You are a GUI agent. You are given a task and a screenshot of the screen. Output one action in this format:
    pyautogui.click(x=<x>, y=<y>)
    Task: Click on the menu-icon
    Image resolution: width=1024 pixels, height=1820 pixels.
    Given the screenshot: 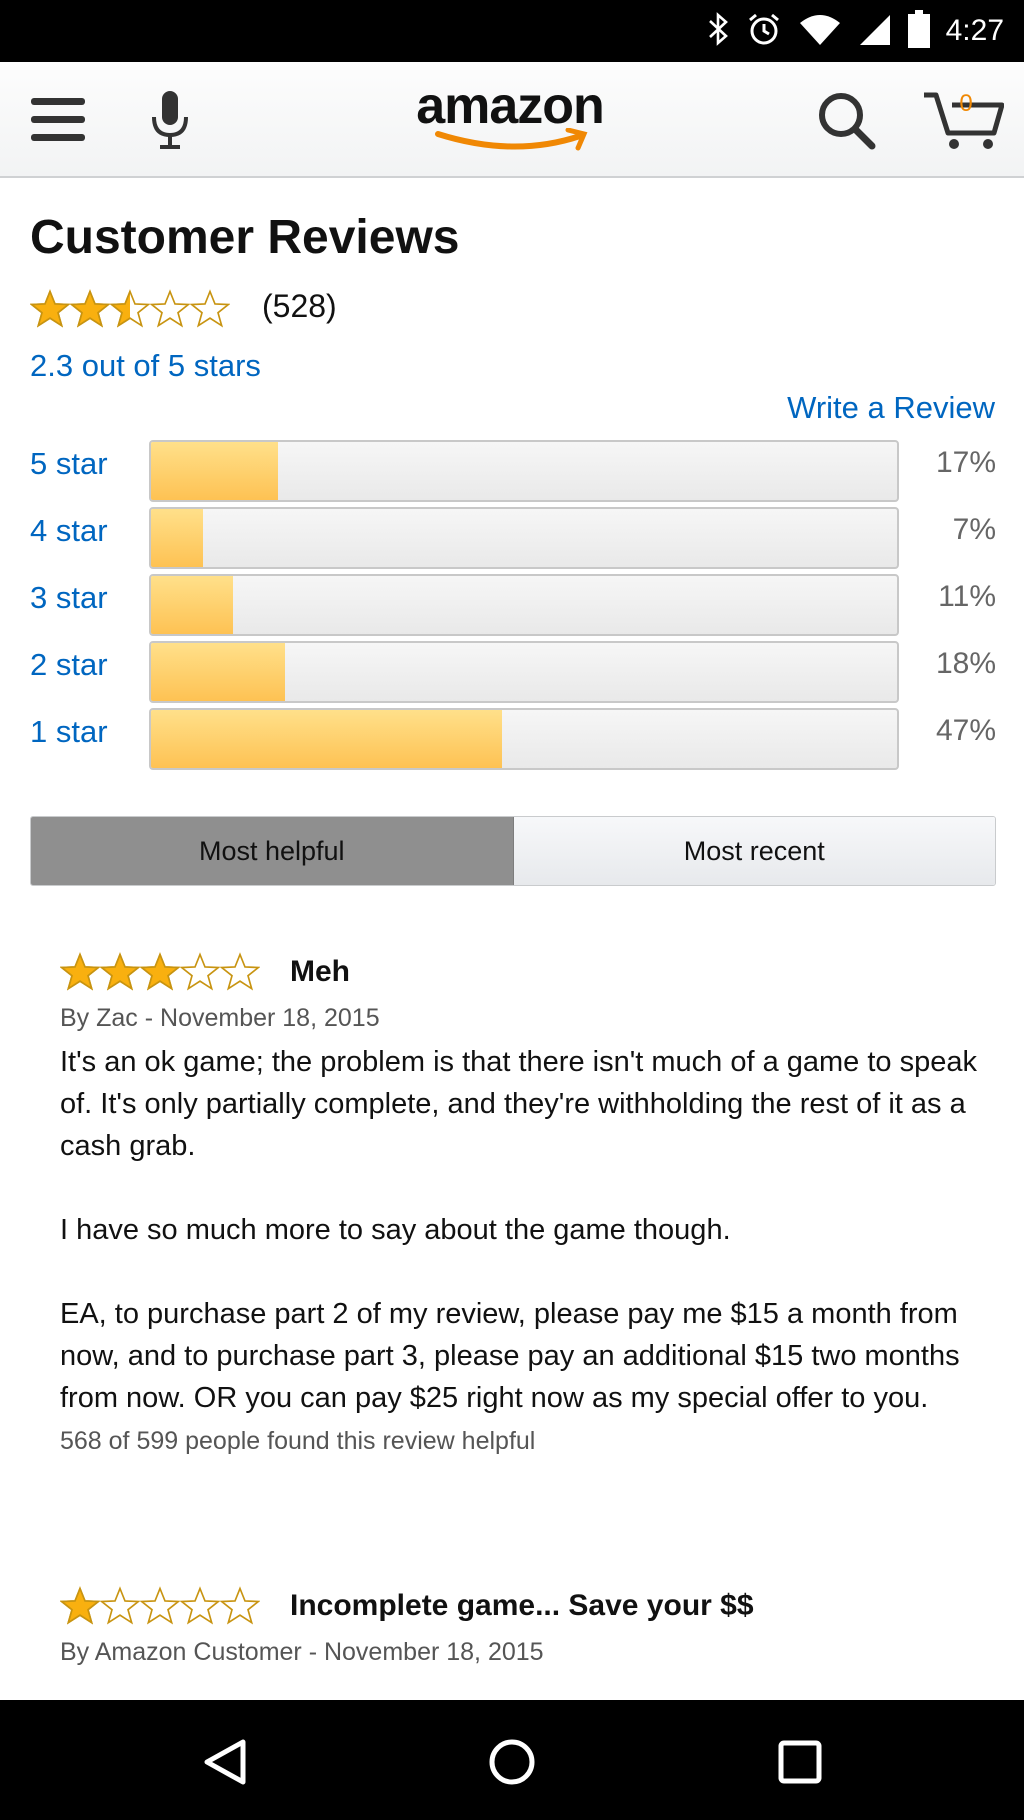 What is the action you would take?
    pyautogui.click(x=58, y=120)
    